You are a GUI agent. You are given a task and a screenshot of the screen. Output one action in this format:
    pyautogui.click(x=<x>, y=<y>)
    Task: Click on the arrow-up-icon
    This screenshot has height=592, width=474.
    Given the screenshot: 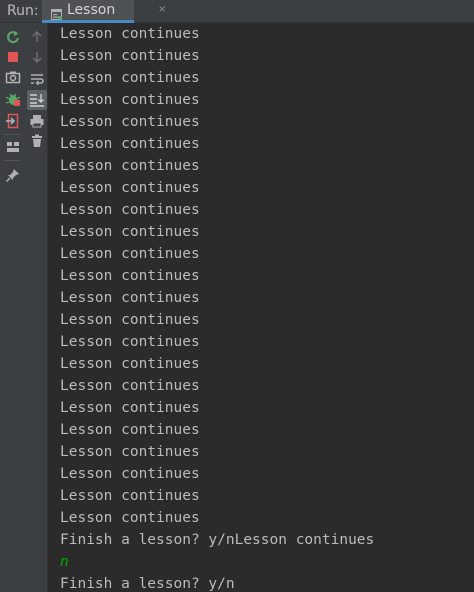 What is the action you would take?
    pyautogui.click(x=37, y=37)
    